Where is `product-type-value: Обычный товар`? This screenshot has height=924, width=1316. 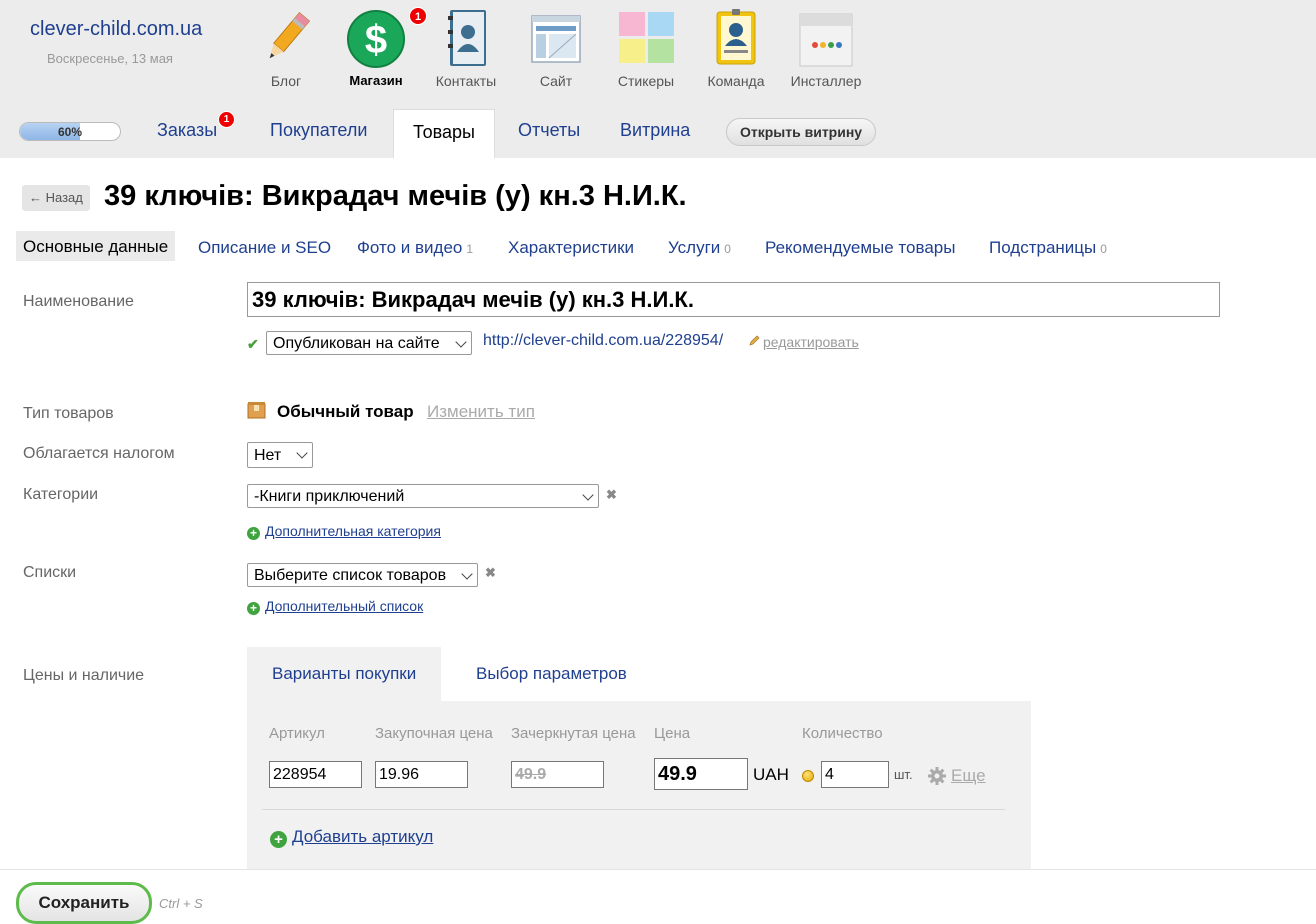
product-type-value: Обычный товар is located at coordinates (345, 411).